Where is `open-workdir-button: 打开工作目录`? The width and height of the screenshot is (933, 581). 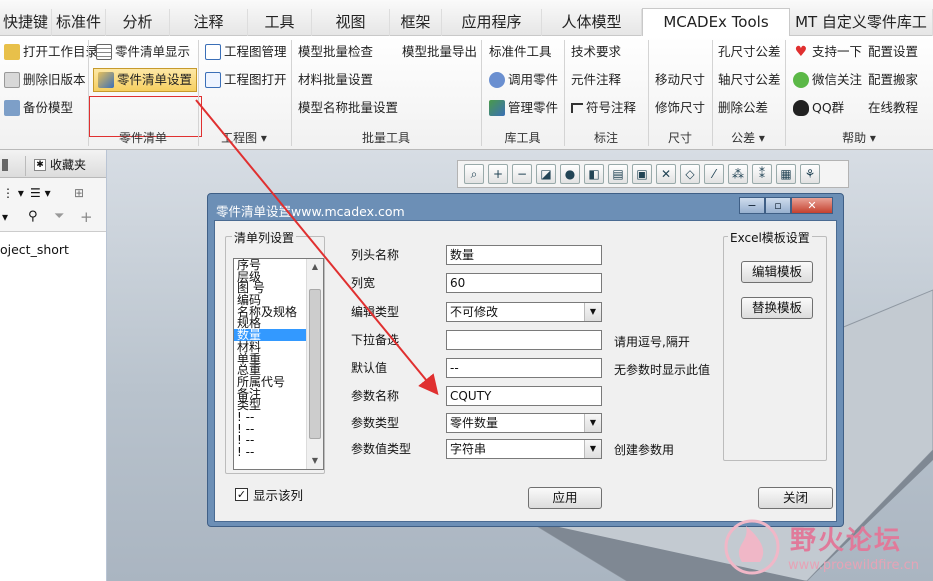 open-workdir-button: 打开工作目录 is located at coordinates (51, 52).